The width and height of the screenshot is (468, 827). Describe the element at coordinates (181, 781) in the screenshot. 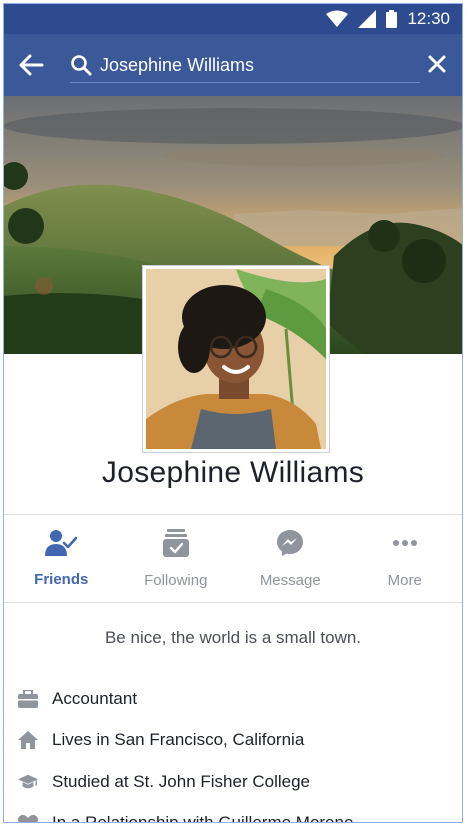

I see `info-text: Studied at St. John Fisher College` at that location.